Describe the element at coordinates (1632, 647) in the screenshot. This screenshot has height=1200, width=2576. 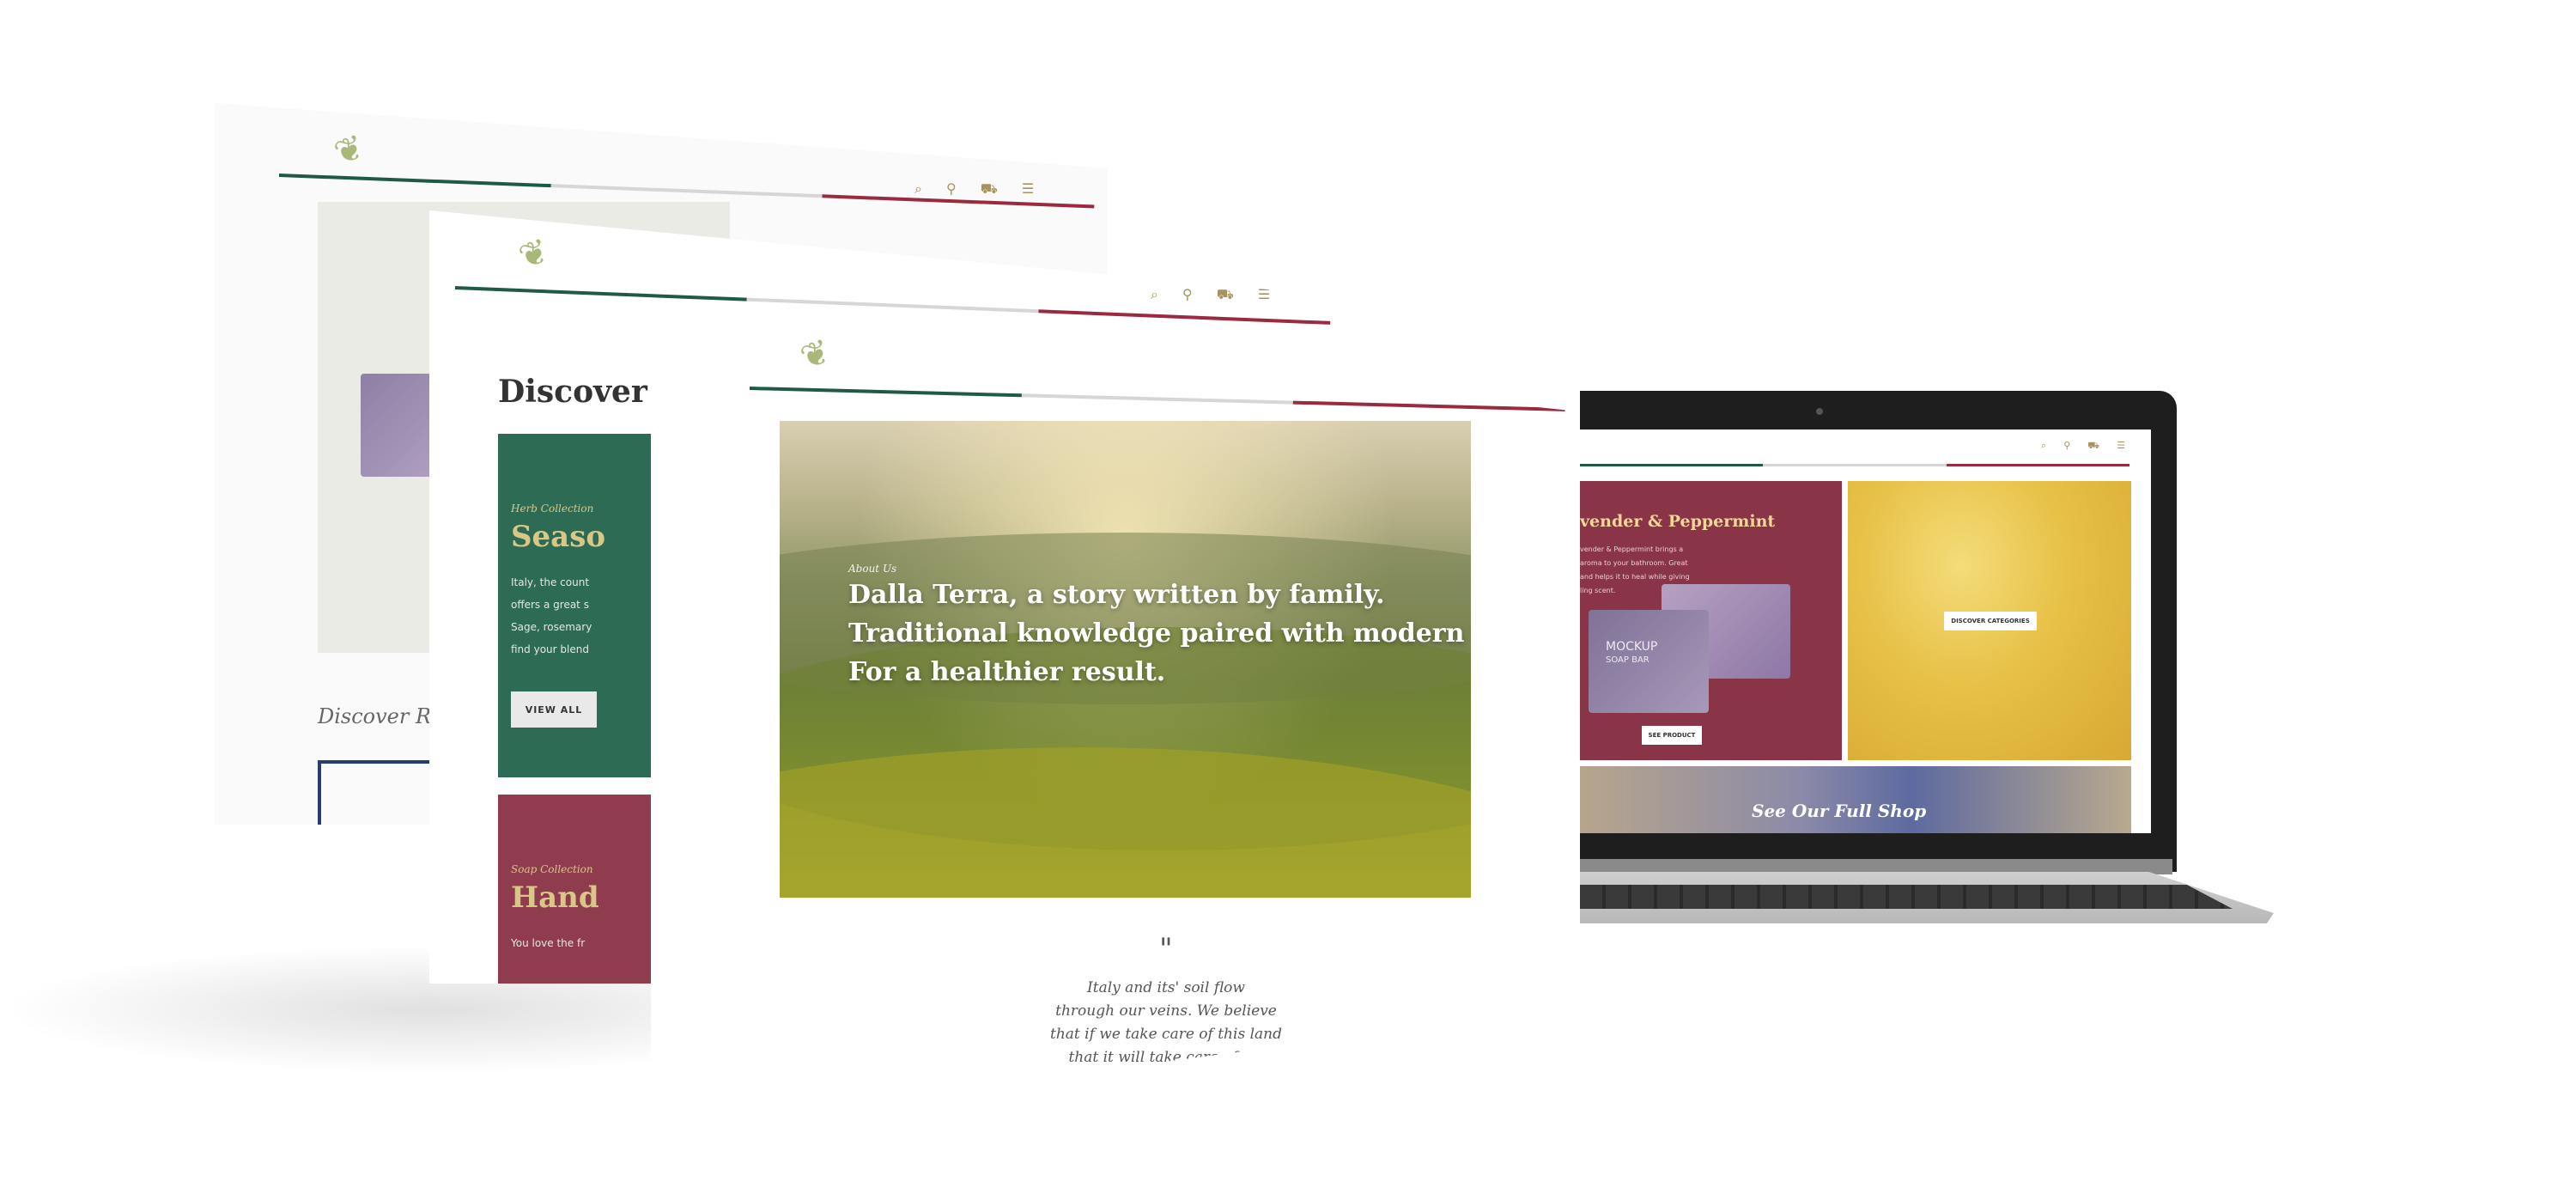
I see `soap-label-line: MOCKUP` at that location.